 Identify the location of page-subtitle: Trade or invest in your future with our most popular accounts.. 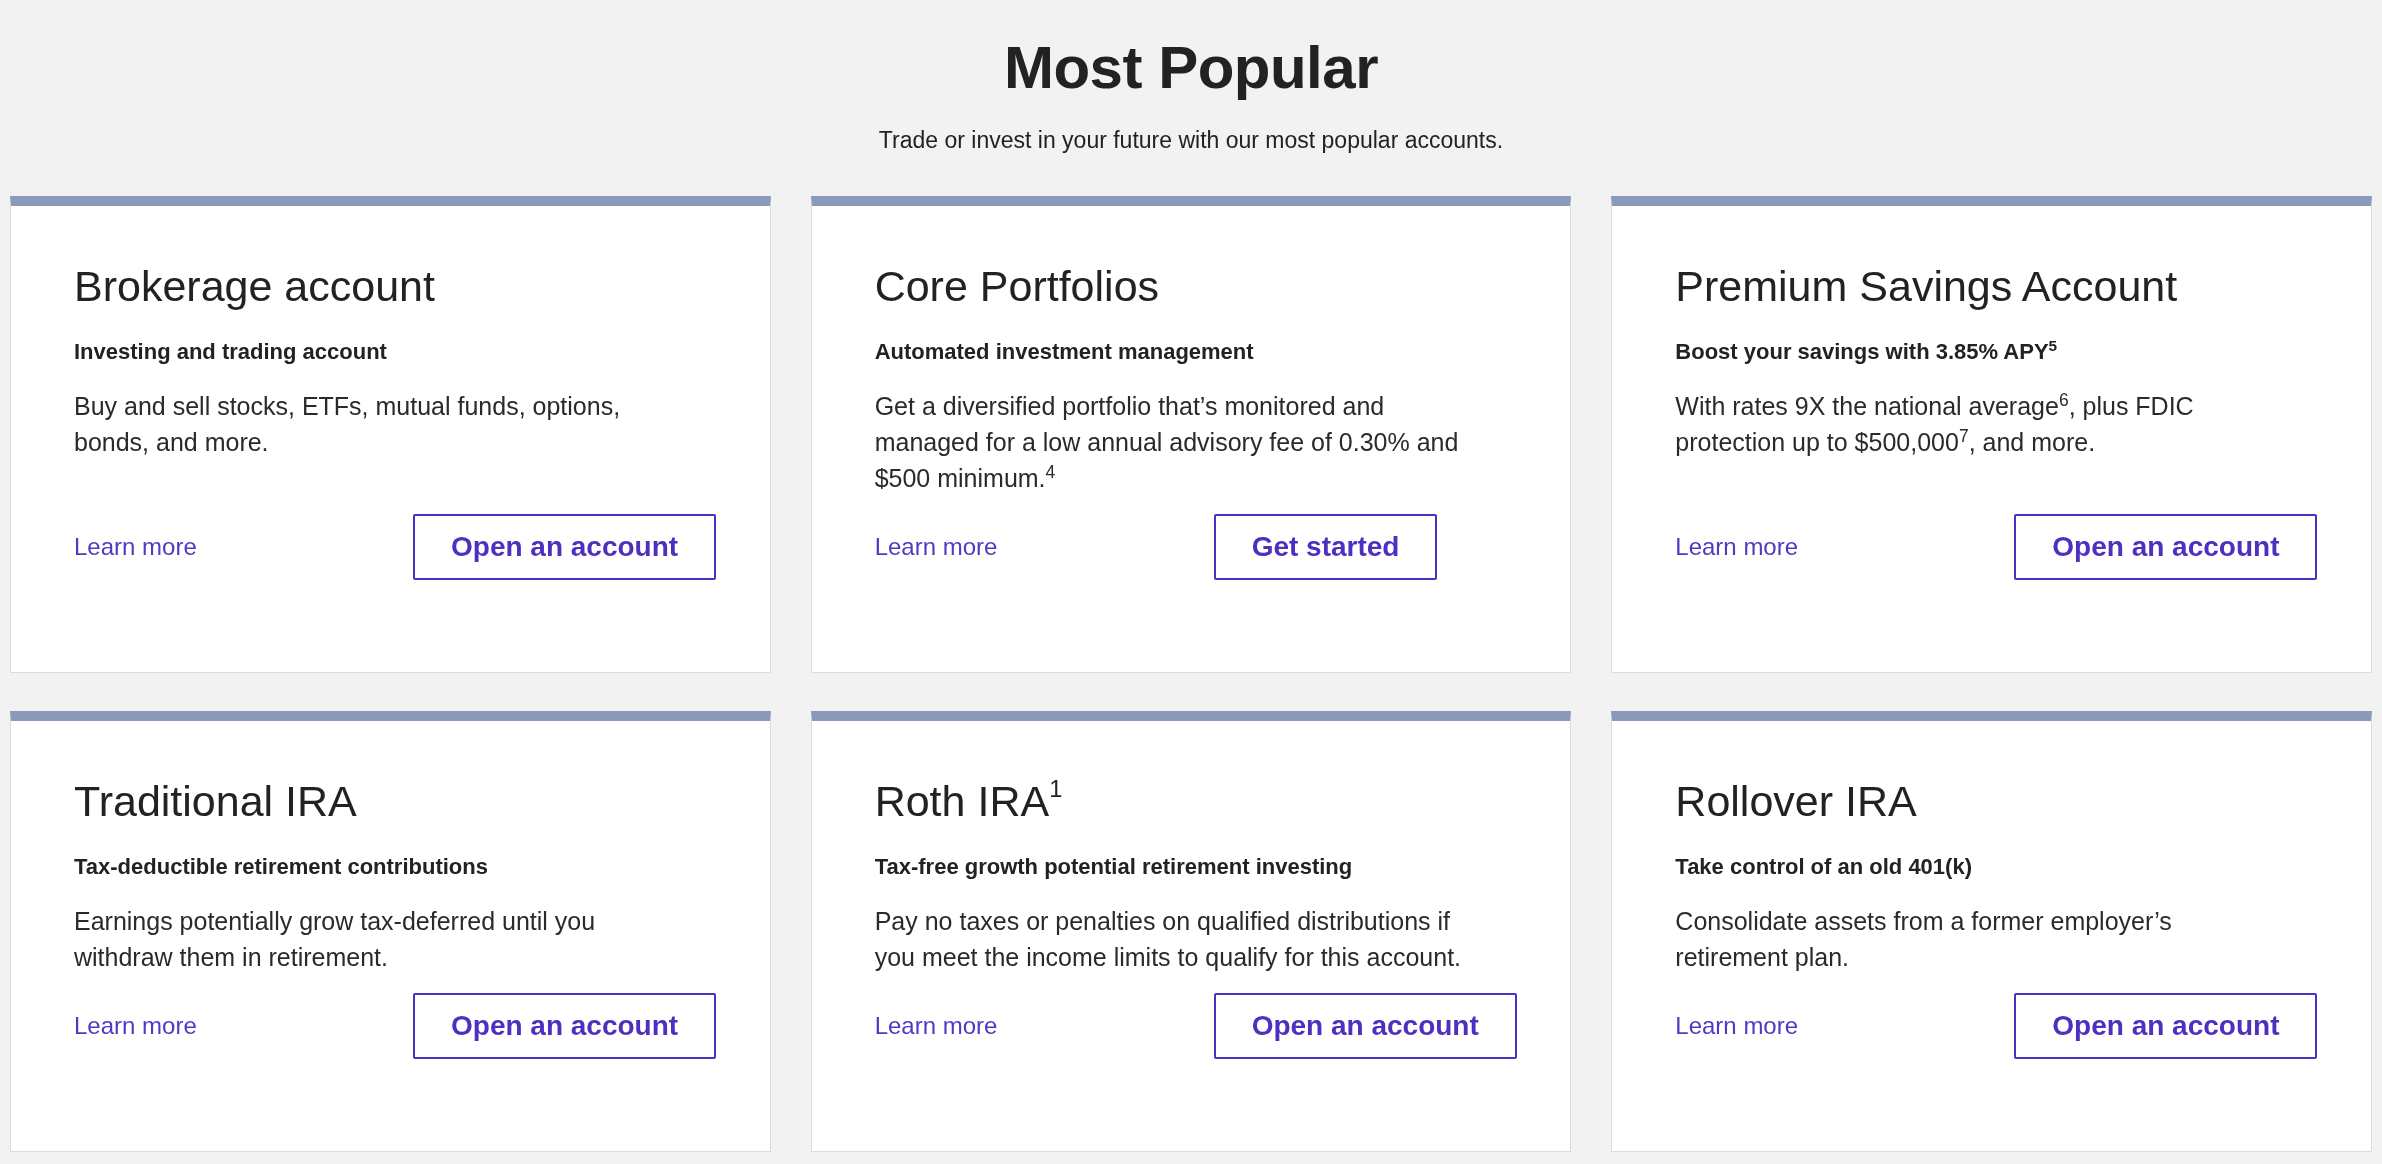
(1191, 140).